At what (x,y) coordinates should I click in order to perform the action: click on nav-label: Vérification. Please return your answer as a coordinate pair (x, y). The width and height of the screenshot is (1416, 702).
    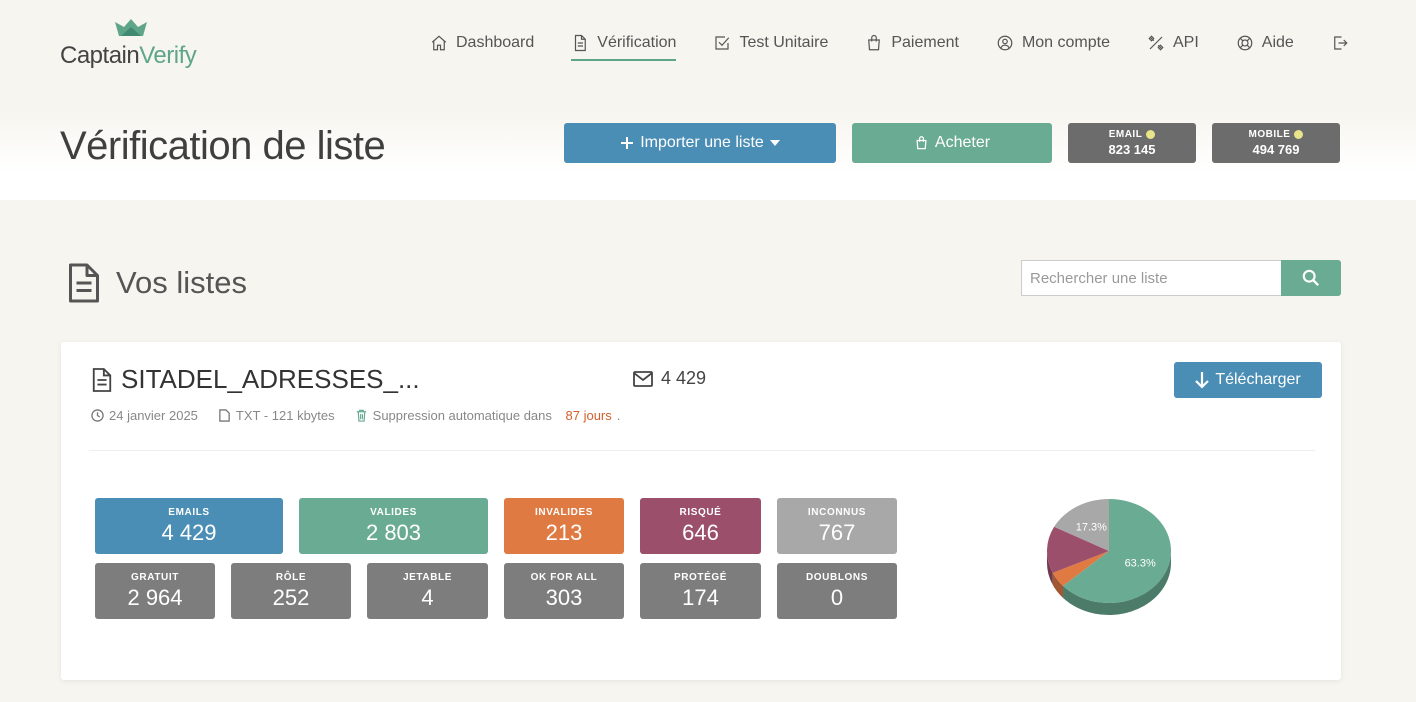
    Looking at the image, I should click on (637, 42).